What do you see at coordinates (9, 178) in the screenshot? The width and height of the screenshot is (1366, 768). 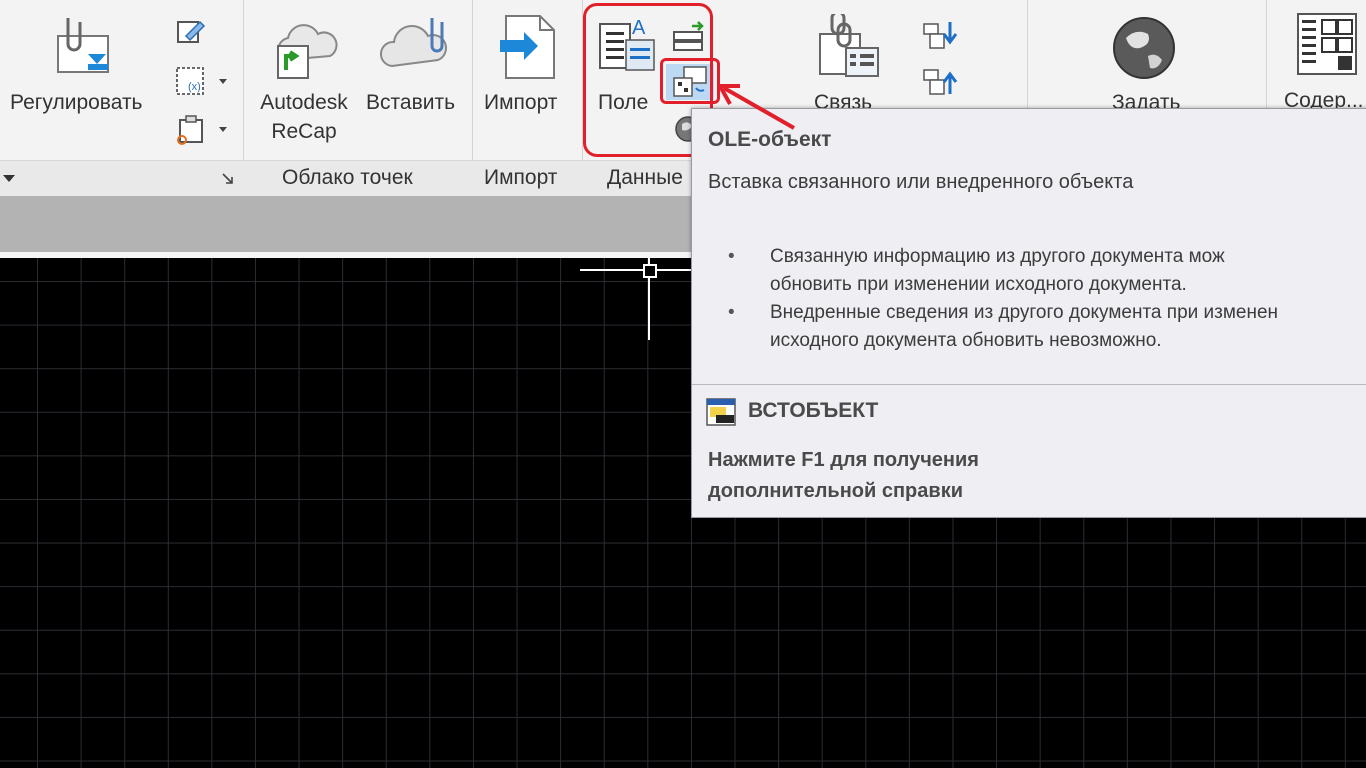 I see `panel-expand-icon` at bounding box center [9, 178].